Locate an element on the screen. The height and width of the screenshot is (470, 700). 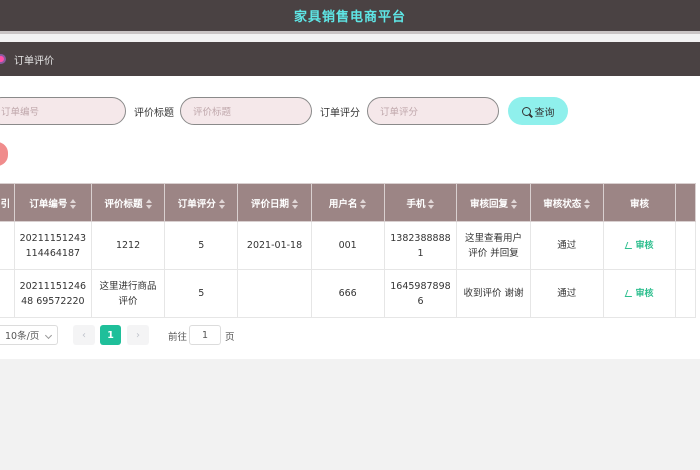
cell-username: 001 is located at coordinates (347, 245).